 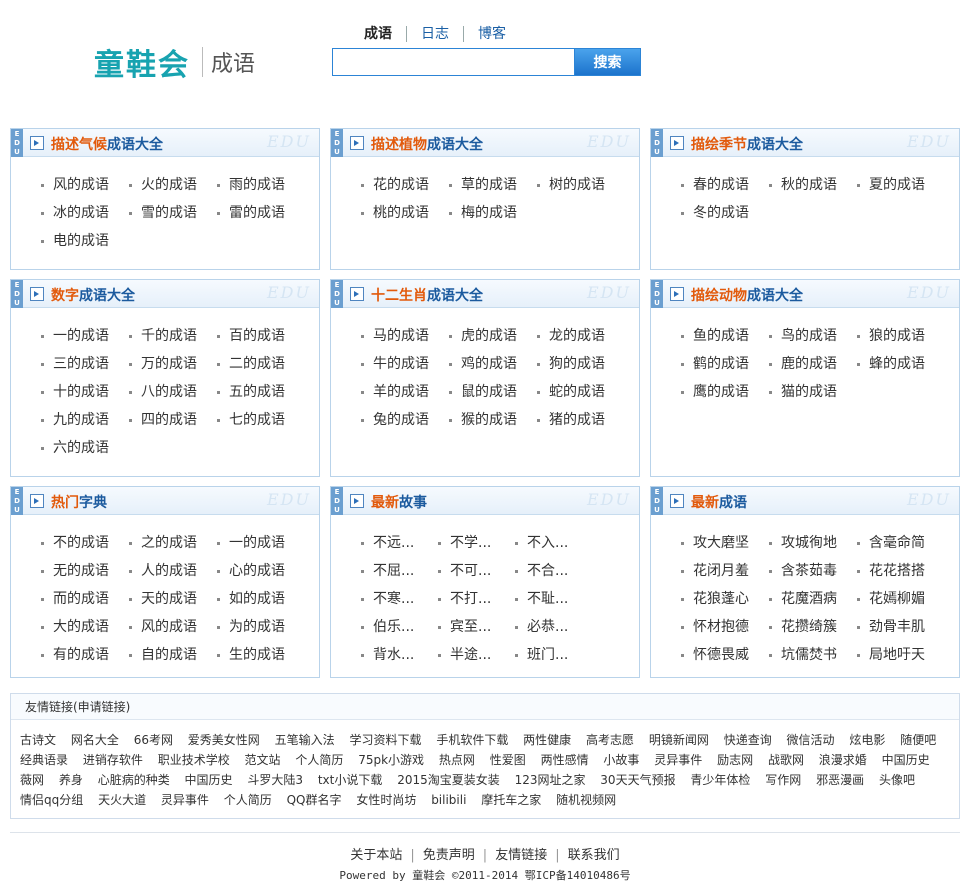 What do you see at coordinates (586, 800) in the screenshot?
I see `friend-link: 随机视频网` at bounding box center [586, 800].